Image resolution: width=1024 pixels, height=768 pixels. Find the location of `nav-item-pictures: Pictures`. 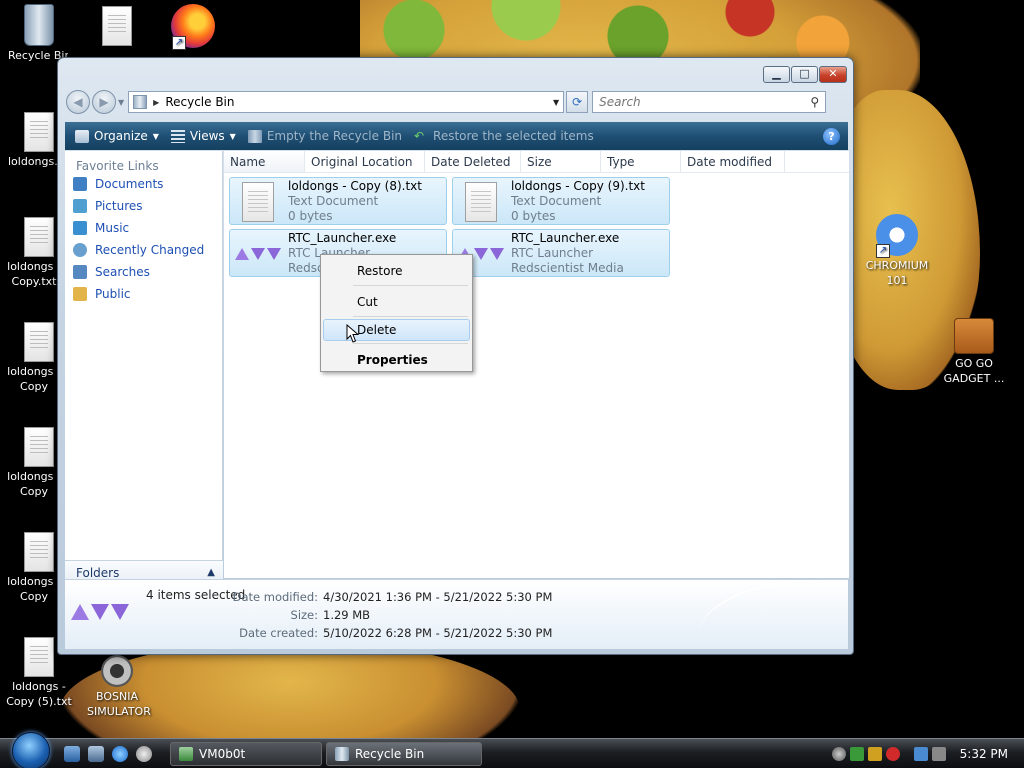

nav-item-pictures: Pictures is located at coordinates (143, 206).